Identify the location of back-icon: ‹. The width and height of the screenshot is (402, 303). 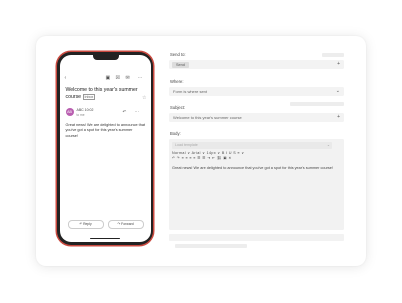
(66, 78).